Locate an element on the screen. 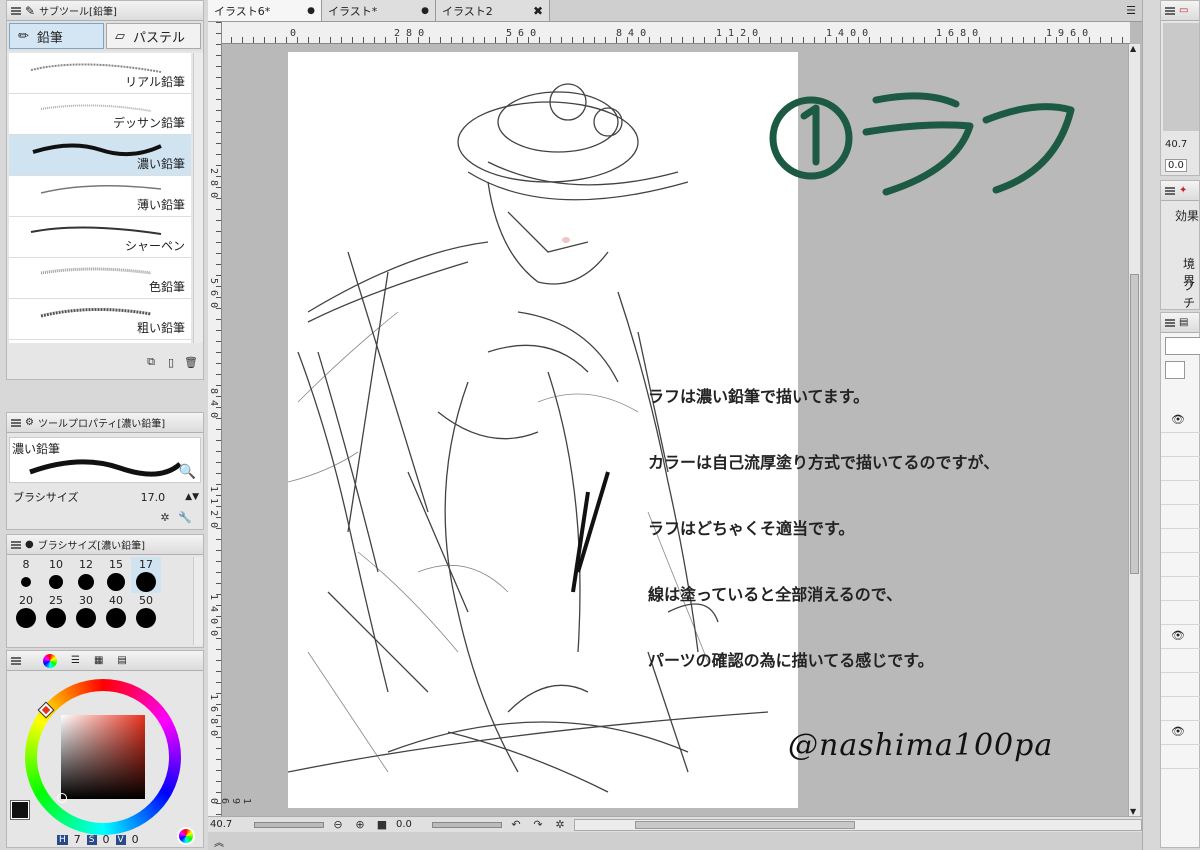 Image resolution: width=1200 pixels, height=850 pixels. brushsize-grid: 8 10 12 15 17 20 25 30 40 50 is located at coordinates (101, 593).